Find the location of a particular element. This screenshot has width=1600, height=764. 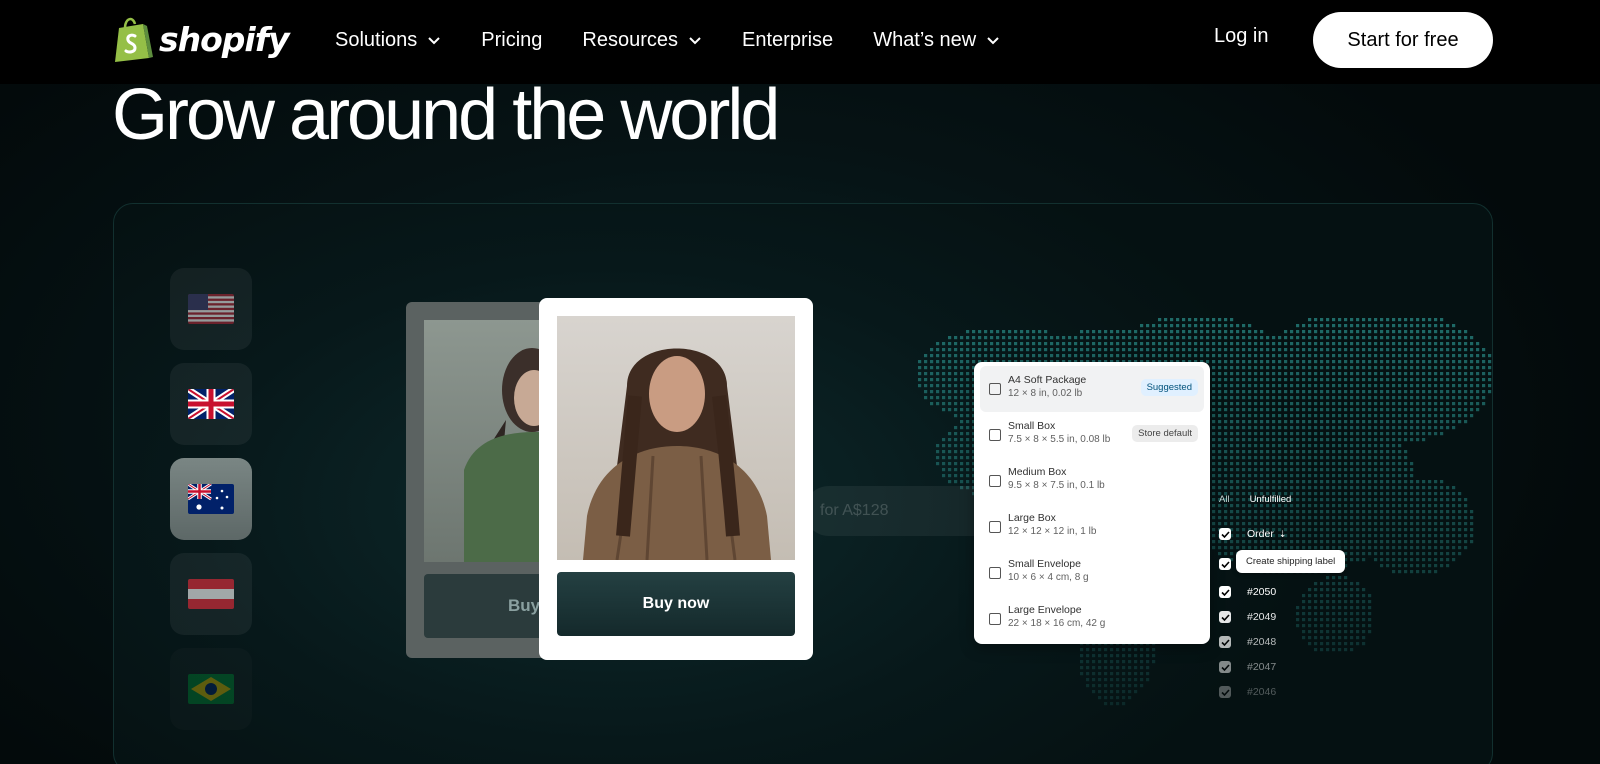

nav-item-label: Resources is located at coordinates (630, 39).